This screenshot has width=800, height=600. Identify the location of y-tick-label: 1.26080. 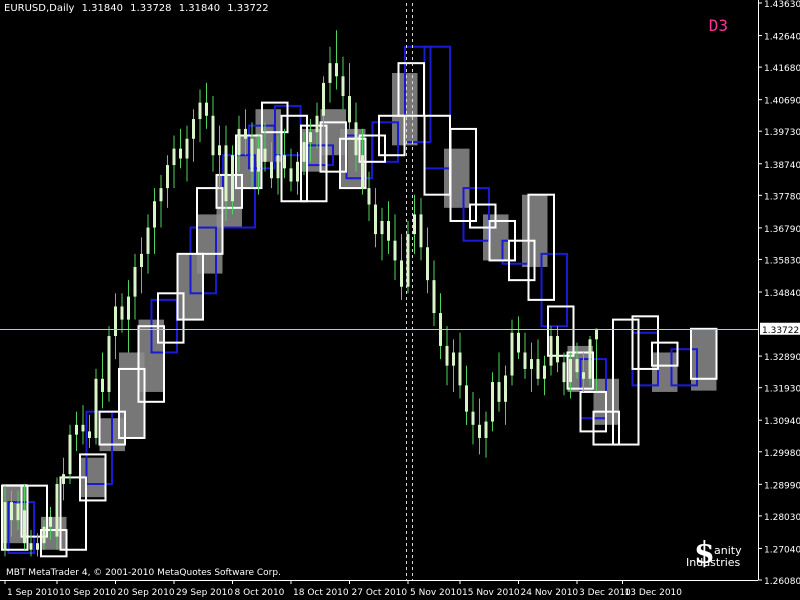
(782, 582).